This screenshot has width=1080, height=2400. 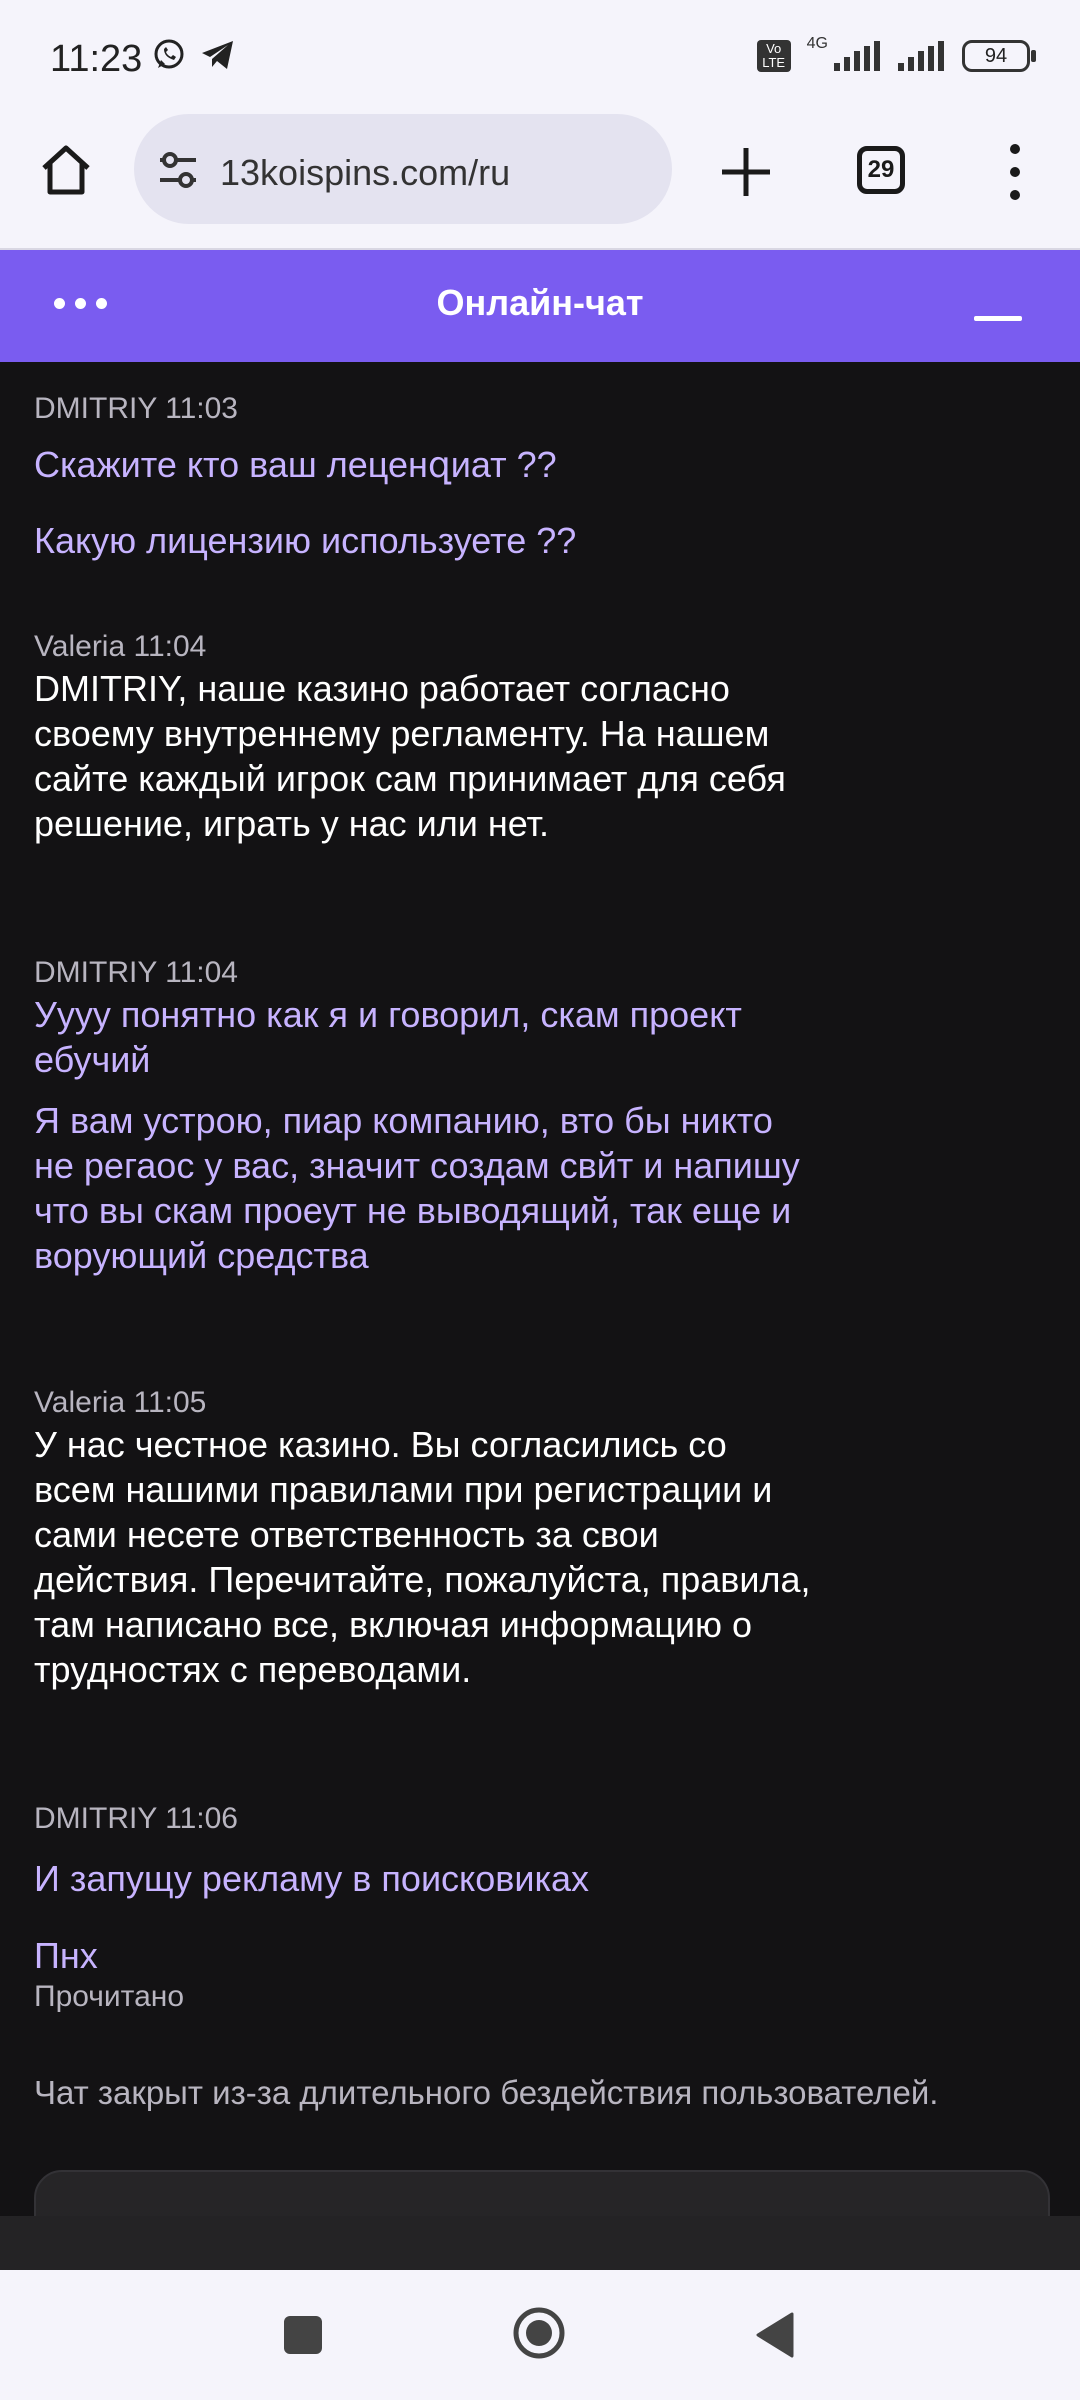 What do you see at coordinates (169, 54) in the screenshot?
I see `whatsapp-icon` at bounding box center [169, 54].